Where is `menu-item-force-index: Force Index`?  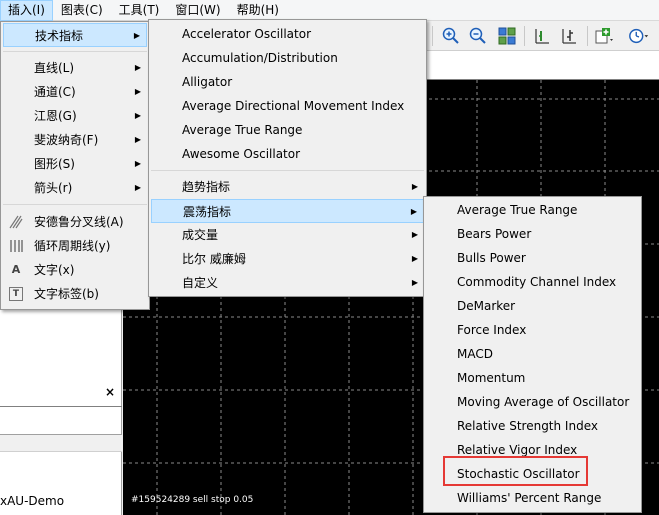
menu-item-force-index: Force Index is located at coordinates (532, 330).